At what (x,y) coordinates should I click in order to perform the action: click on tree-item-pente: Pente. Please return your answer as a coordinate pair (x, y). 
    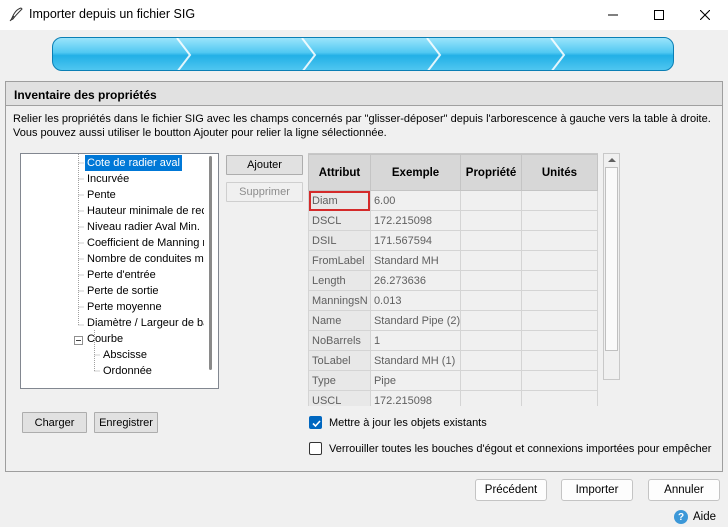
    Looking at the image, I should click on (101, 195).